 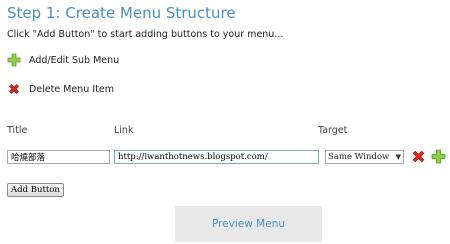 What do you see at coordinates (248, 224) in the screenshot?
I see `preview-menu-button: Preview Menu` at bounding box center [248, 224].